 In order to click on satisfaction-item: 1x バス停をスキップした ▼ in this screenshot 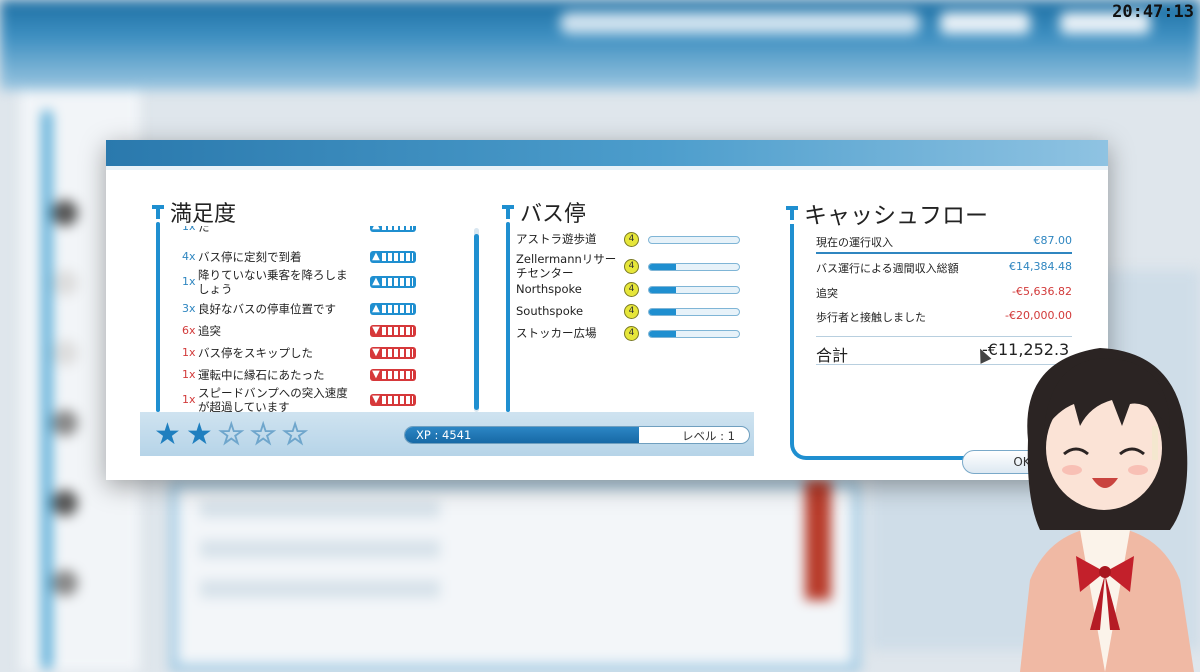, I will do `click(299, 353)`.